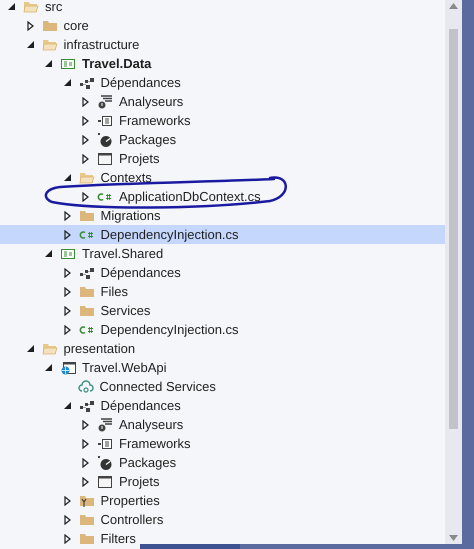 This screenshot has height=549, width=474. What do you see at coordinates (222, 215) in the screenshot?
I see `tree-item: Migrations` at bounding box center [222, 215].